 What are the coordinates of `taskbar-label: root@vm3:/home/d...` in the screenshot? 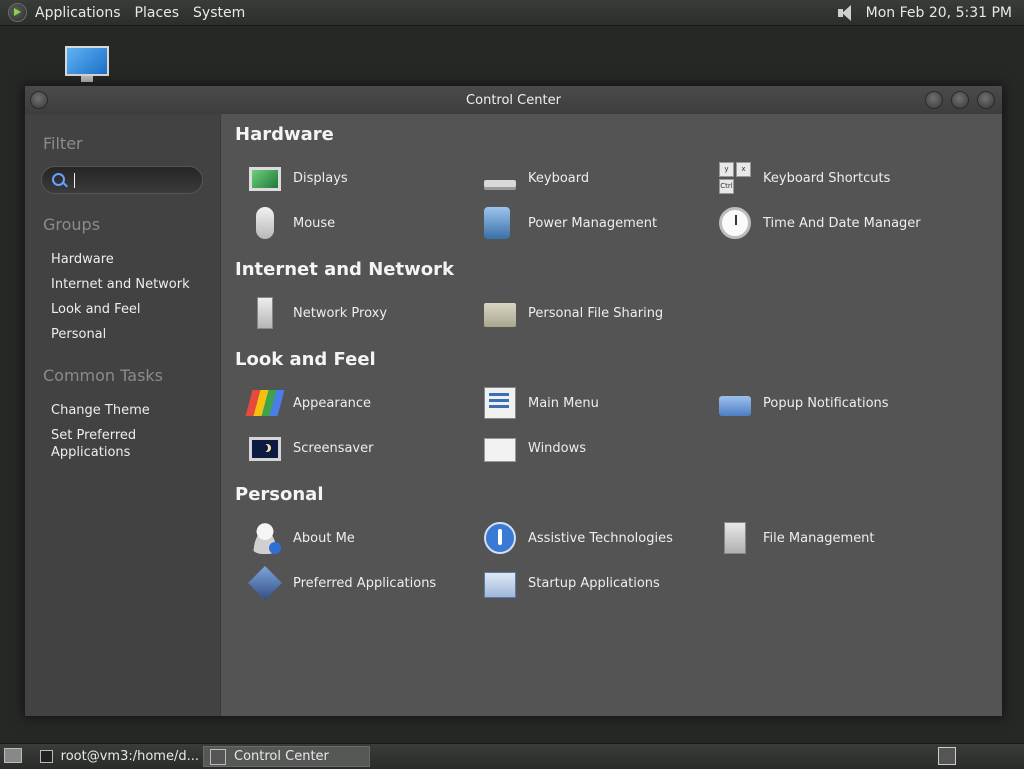 It's located at (129, 756).